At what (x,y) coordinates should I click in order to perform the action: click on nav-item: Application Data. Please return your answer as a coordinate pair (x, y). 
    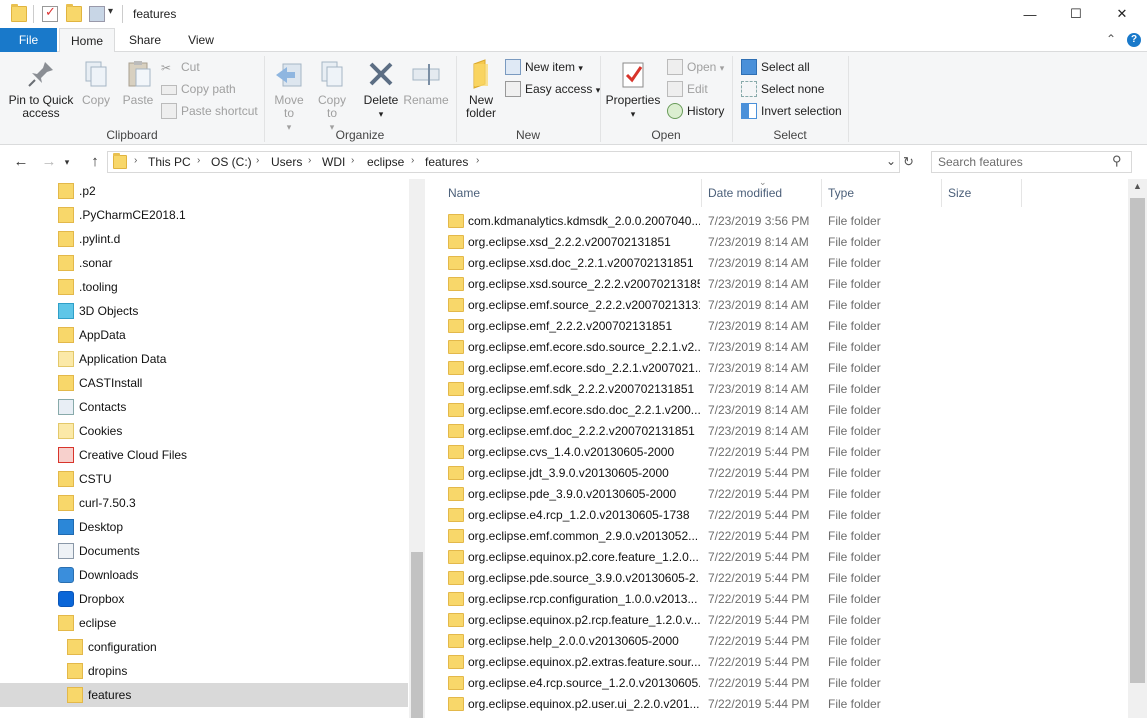
    Looking at the image, I should click on (204, 359).